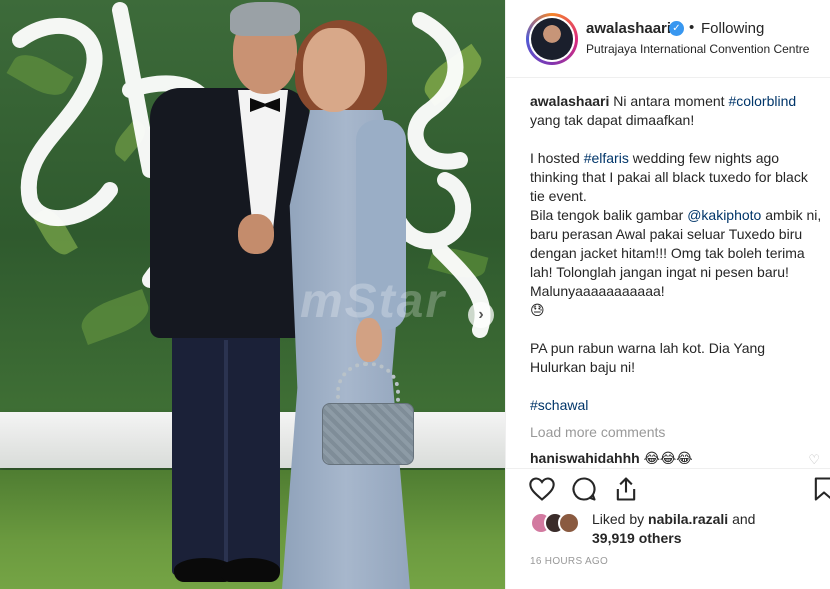 This screenshot has width=830, height=589. I want to click on hashtag-schawal: #schawal, so click(559, 405).